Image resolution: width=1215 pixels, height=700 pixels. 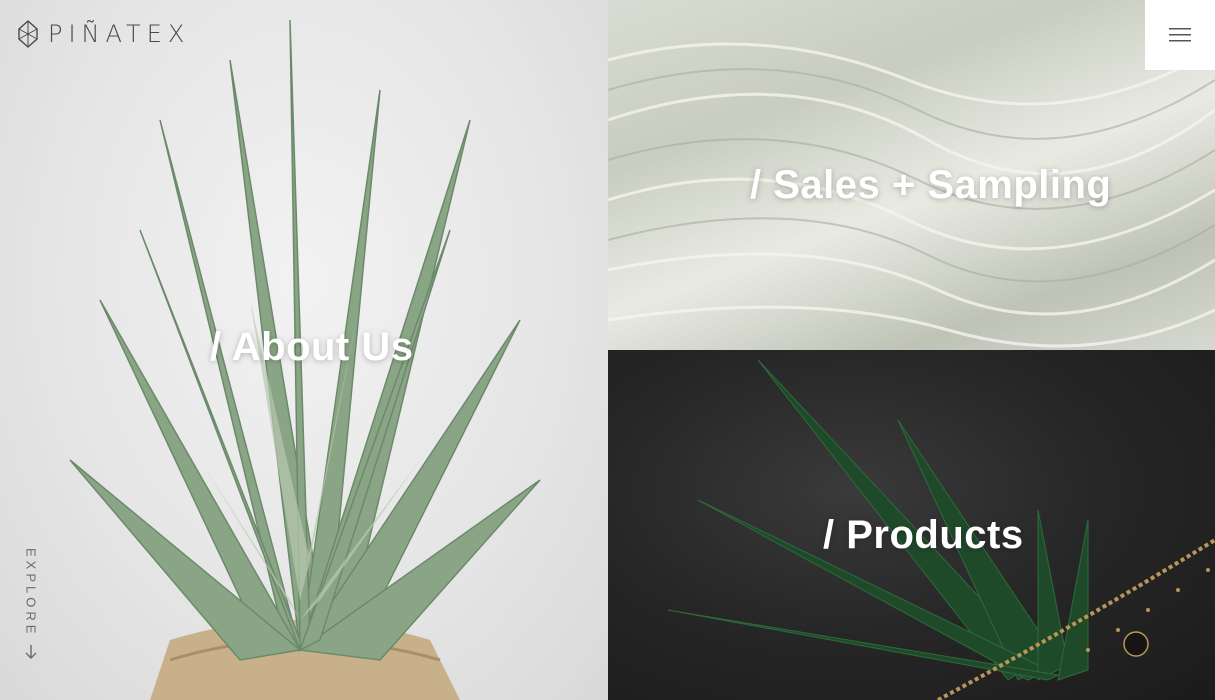 I want to click on products-link: / Products, so click(x=923, y=535).